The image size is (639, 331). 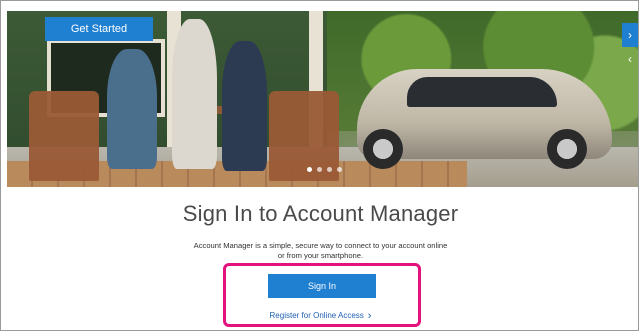 I want to click on register-link: Register for Online Access ›, so click(x=319, y=316).